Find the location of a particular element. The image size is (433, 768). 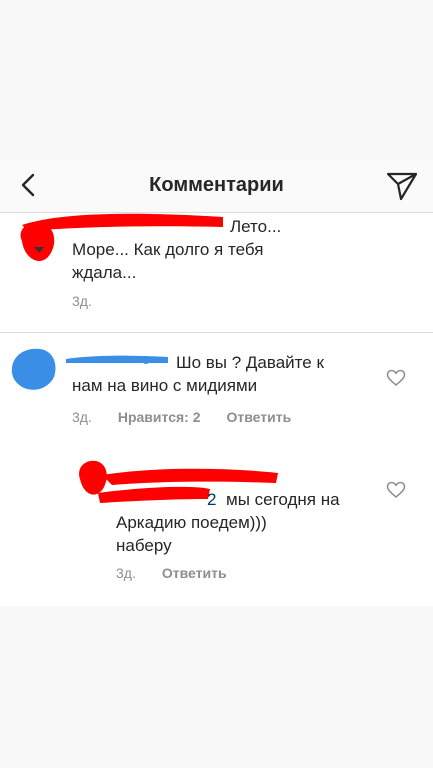

page-title: Комментарии is located at coordinates (216, 185).